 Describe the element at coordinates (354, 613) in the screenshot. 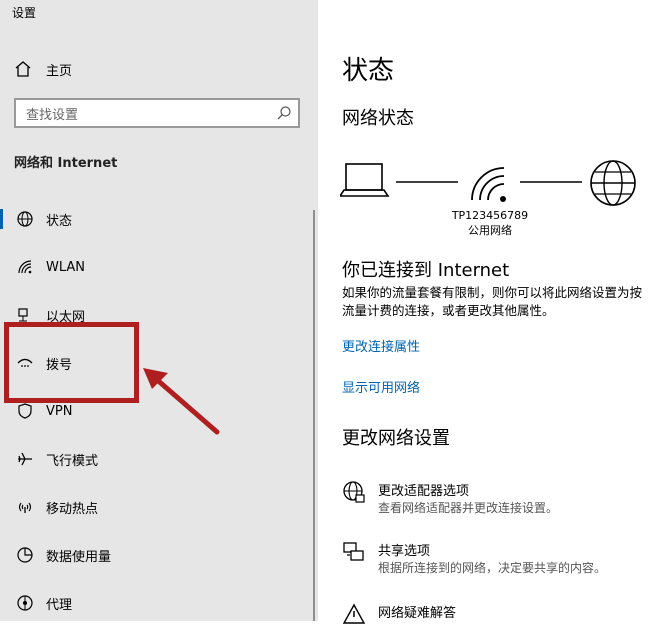

I see `warning-icon` at that location.